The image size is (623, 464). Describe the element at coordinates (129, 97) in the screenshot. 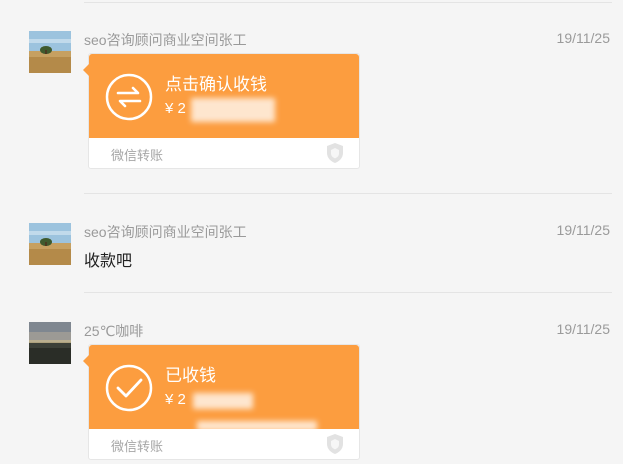

I see `transfer-arrows-icon` at that location.